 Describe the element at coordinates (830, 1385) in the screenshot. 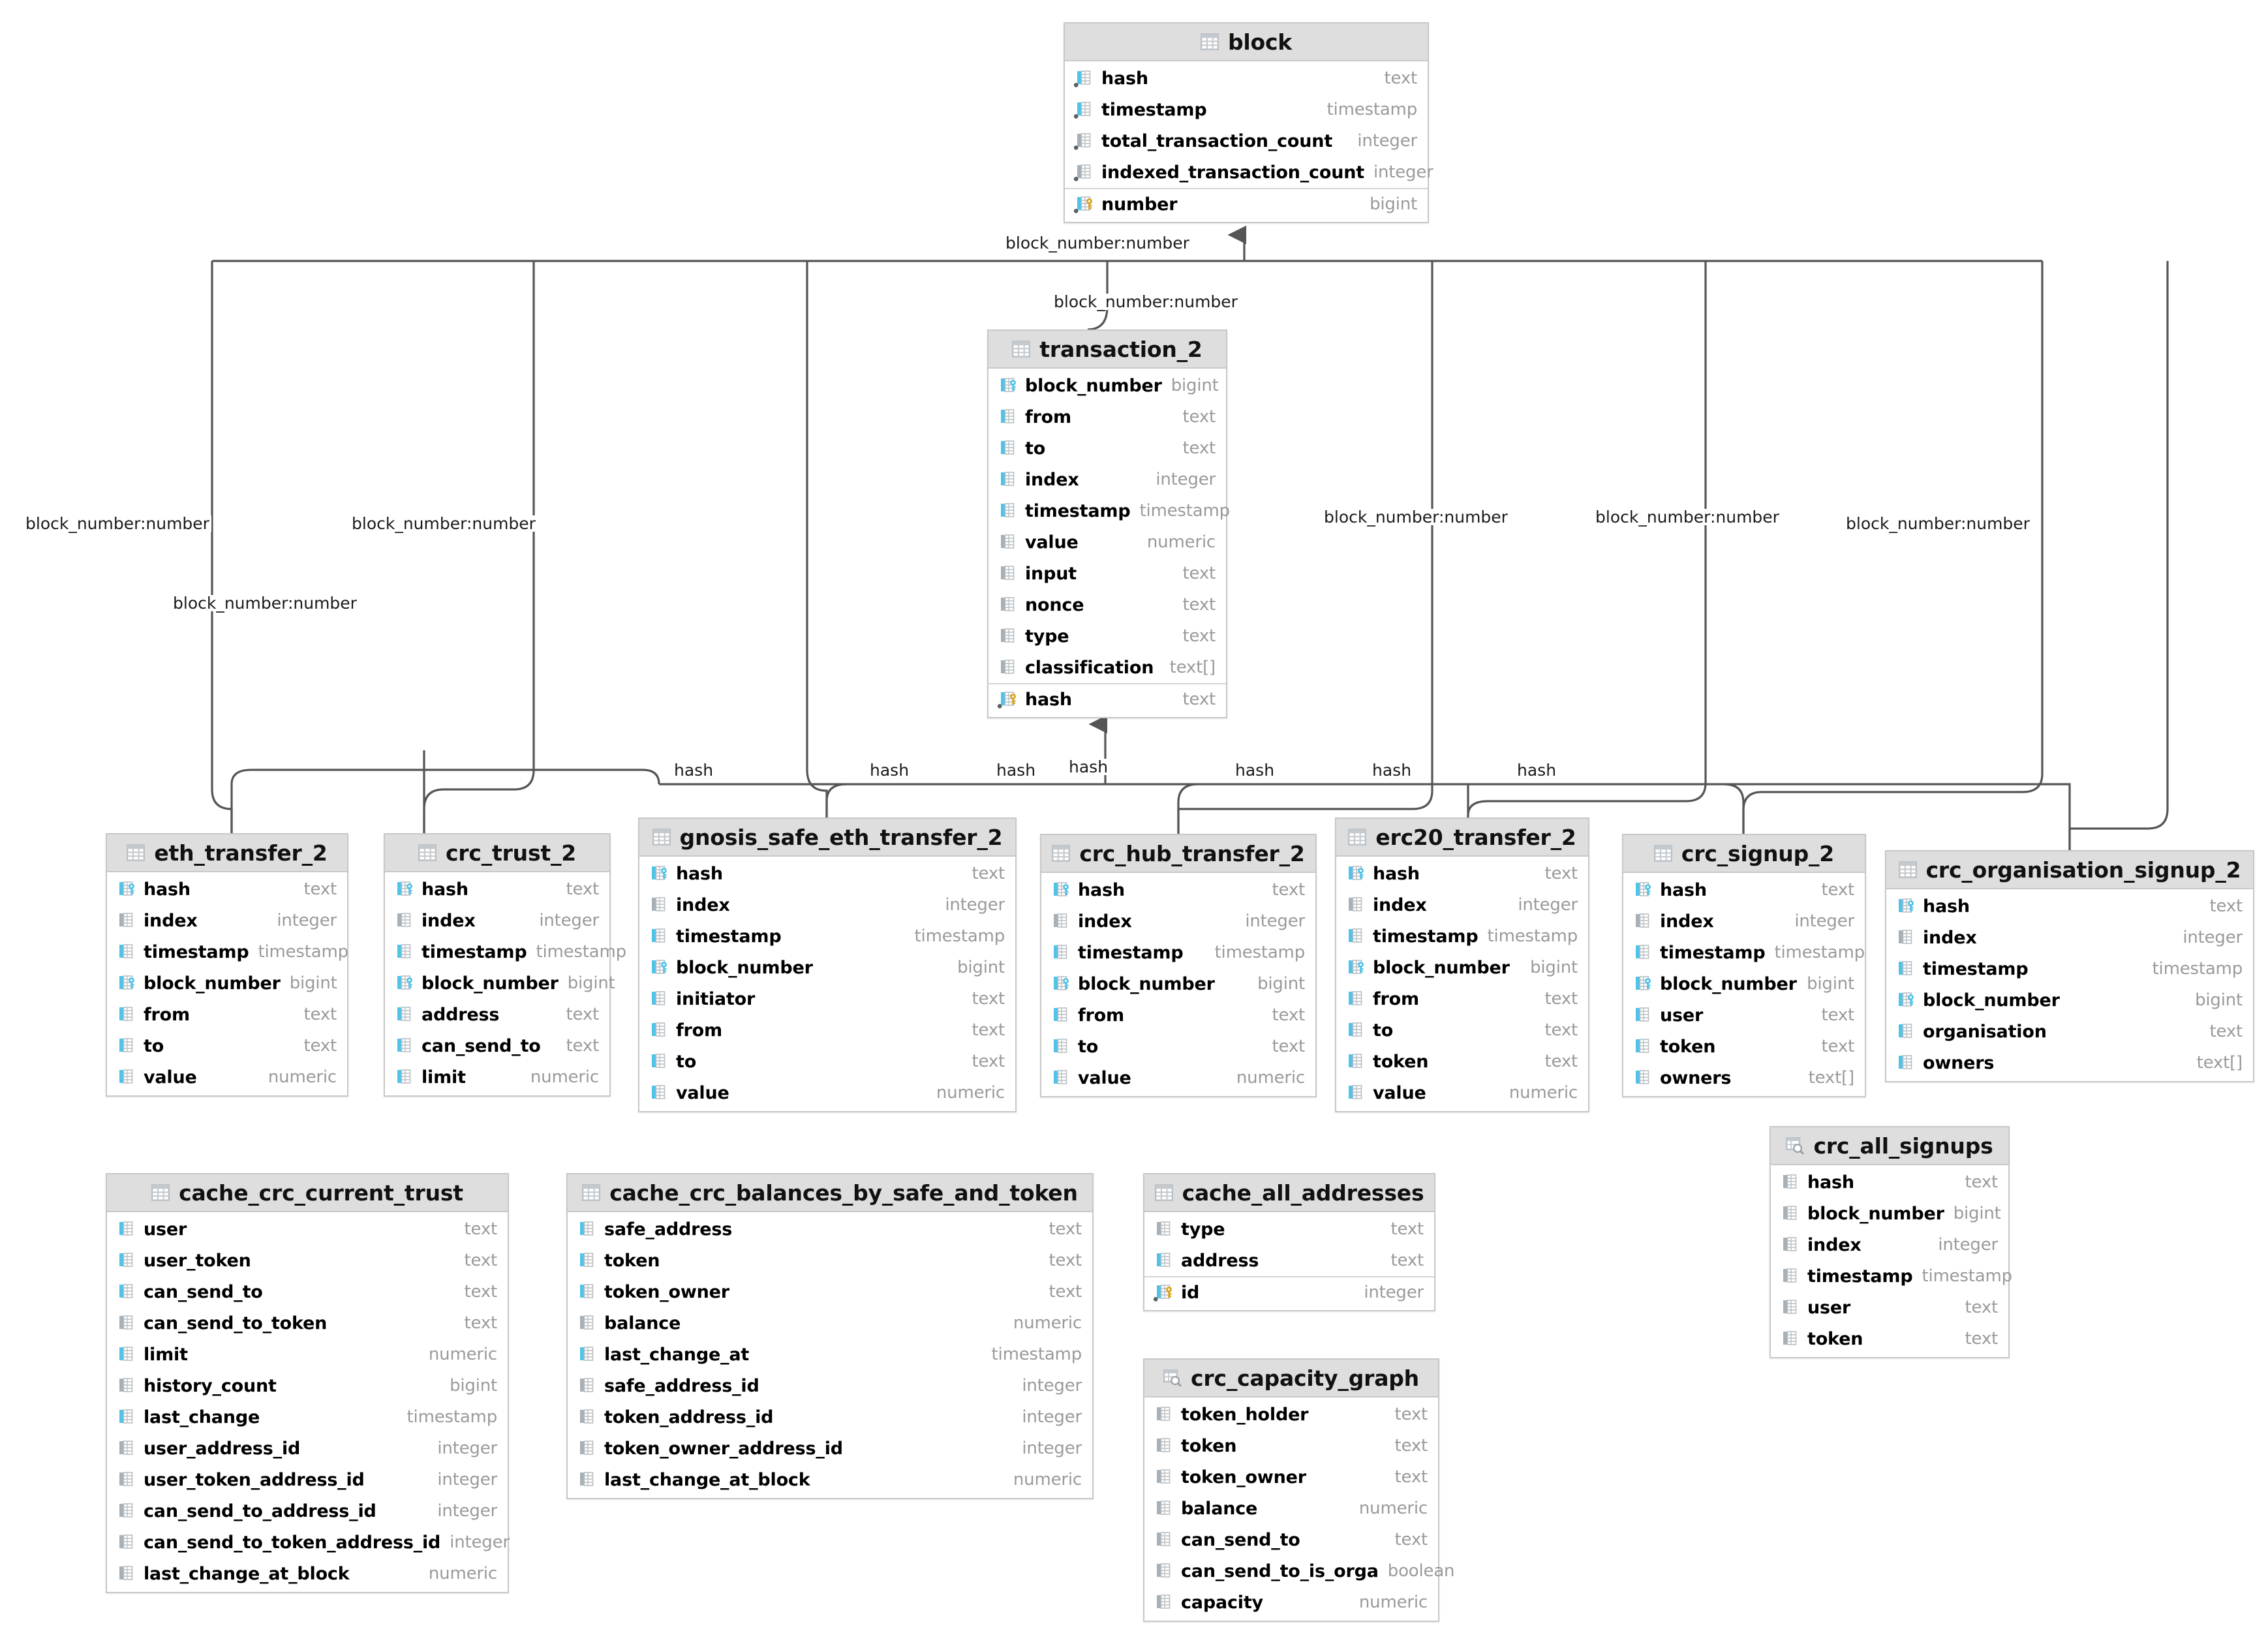

I see `column-row: safe_address_id integer` at that location.